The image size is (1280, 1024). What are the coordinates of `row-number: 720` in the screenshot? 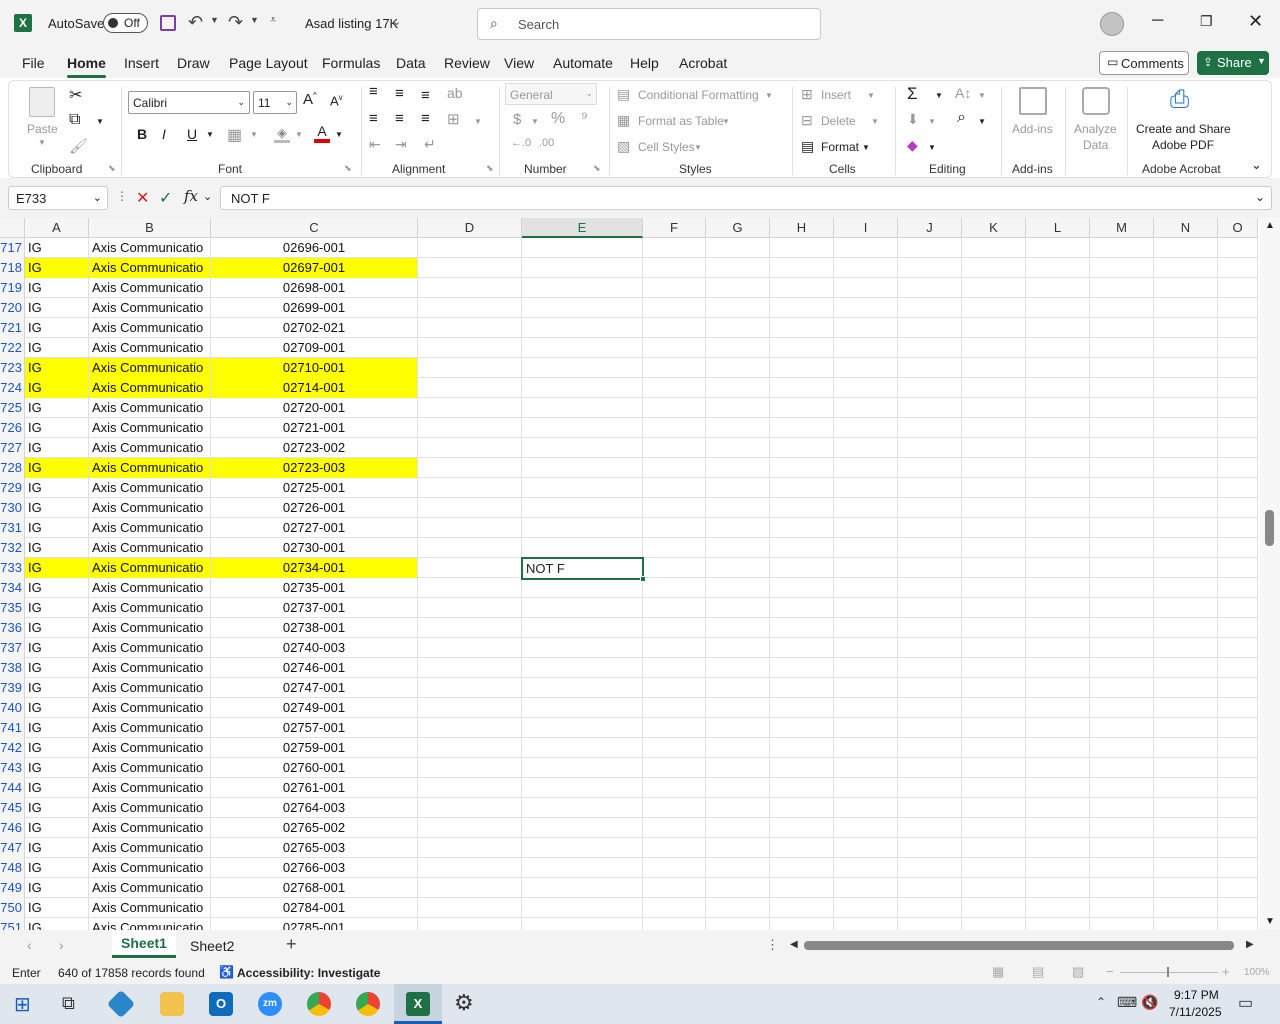 It's located at (12, 308).